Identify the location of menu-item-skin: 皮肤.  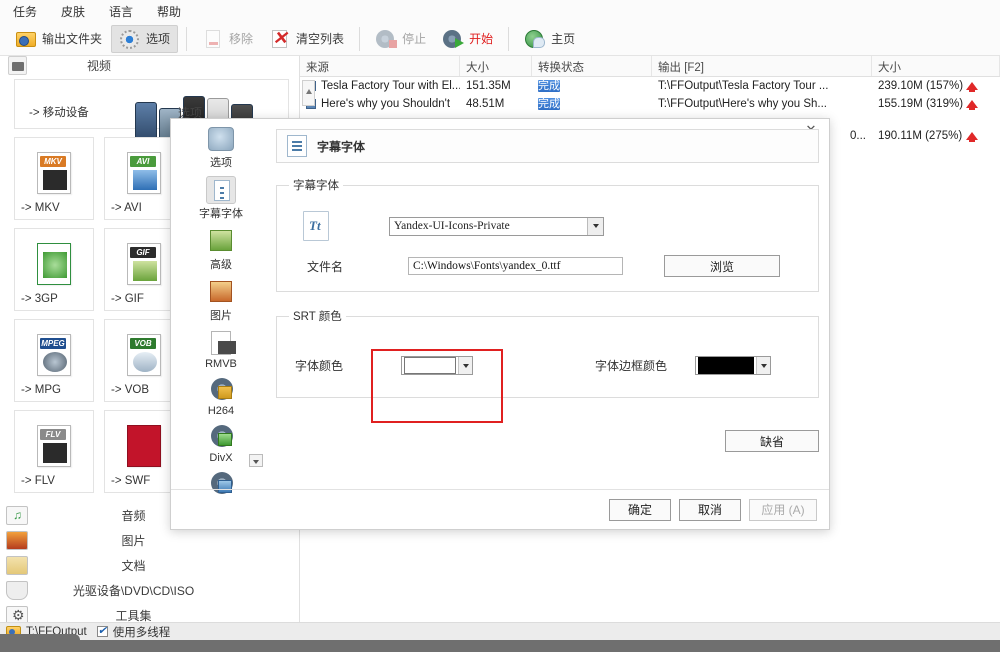
(73, 11).